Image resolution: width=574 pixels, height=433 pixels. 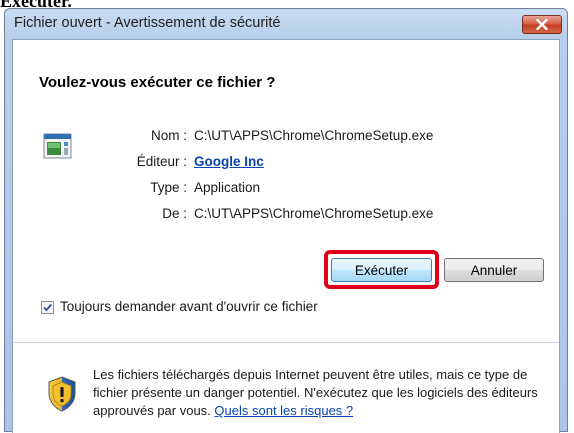 What do you see at coordinates (314, 213) in the screenshot?
I see `file-source-value: C:\UT\APPS\Chrome\ChromeSetup.exe` at bounding box center [314, 213].